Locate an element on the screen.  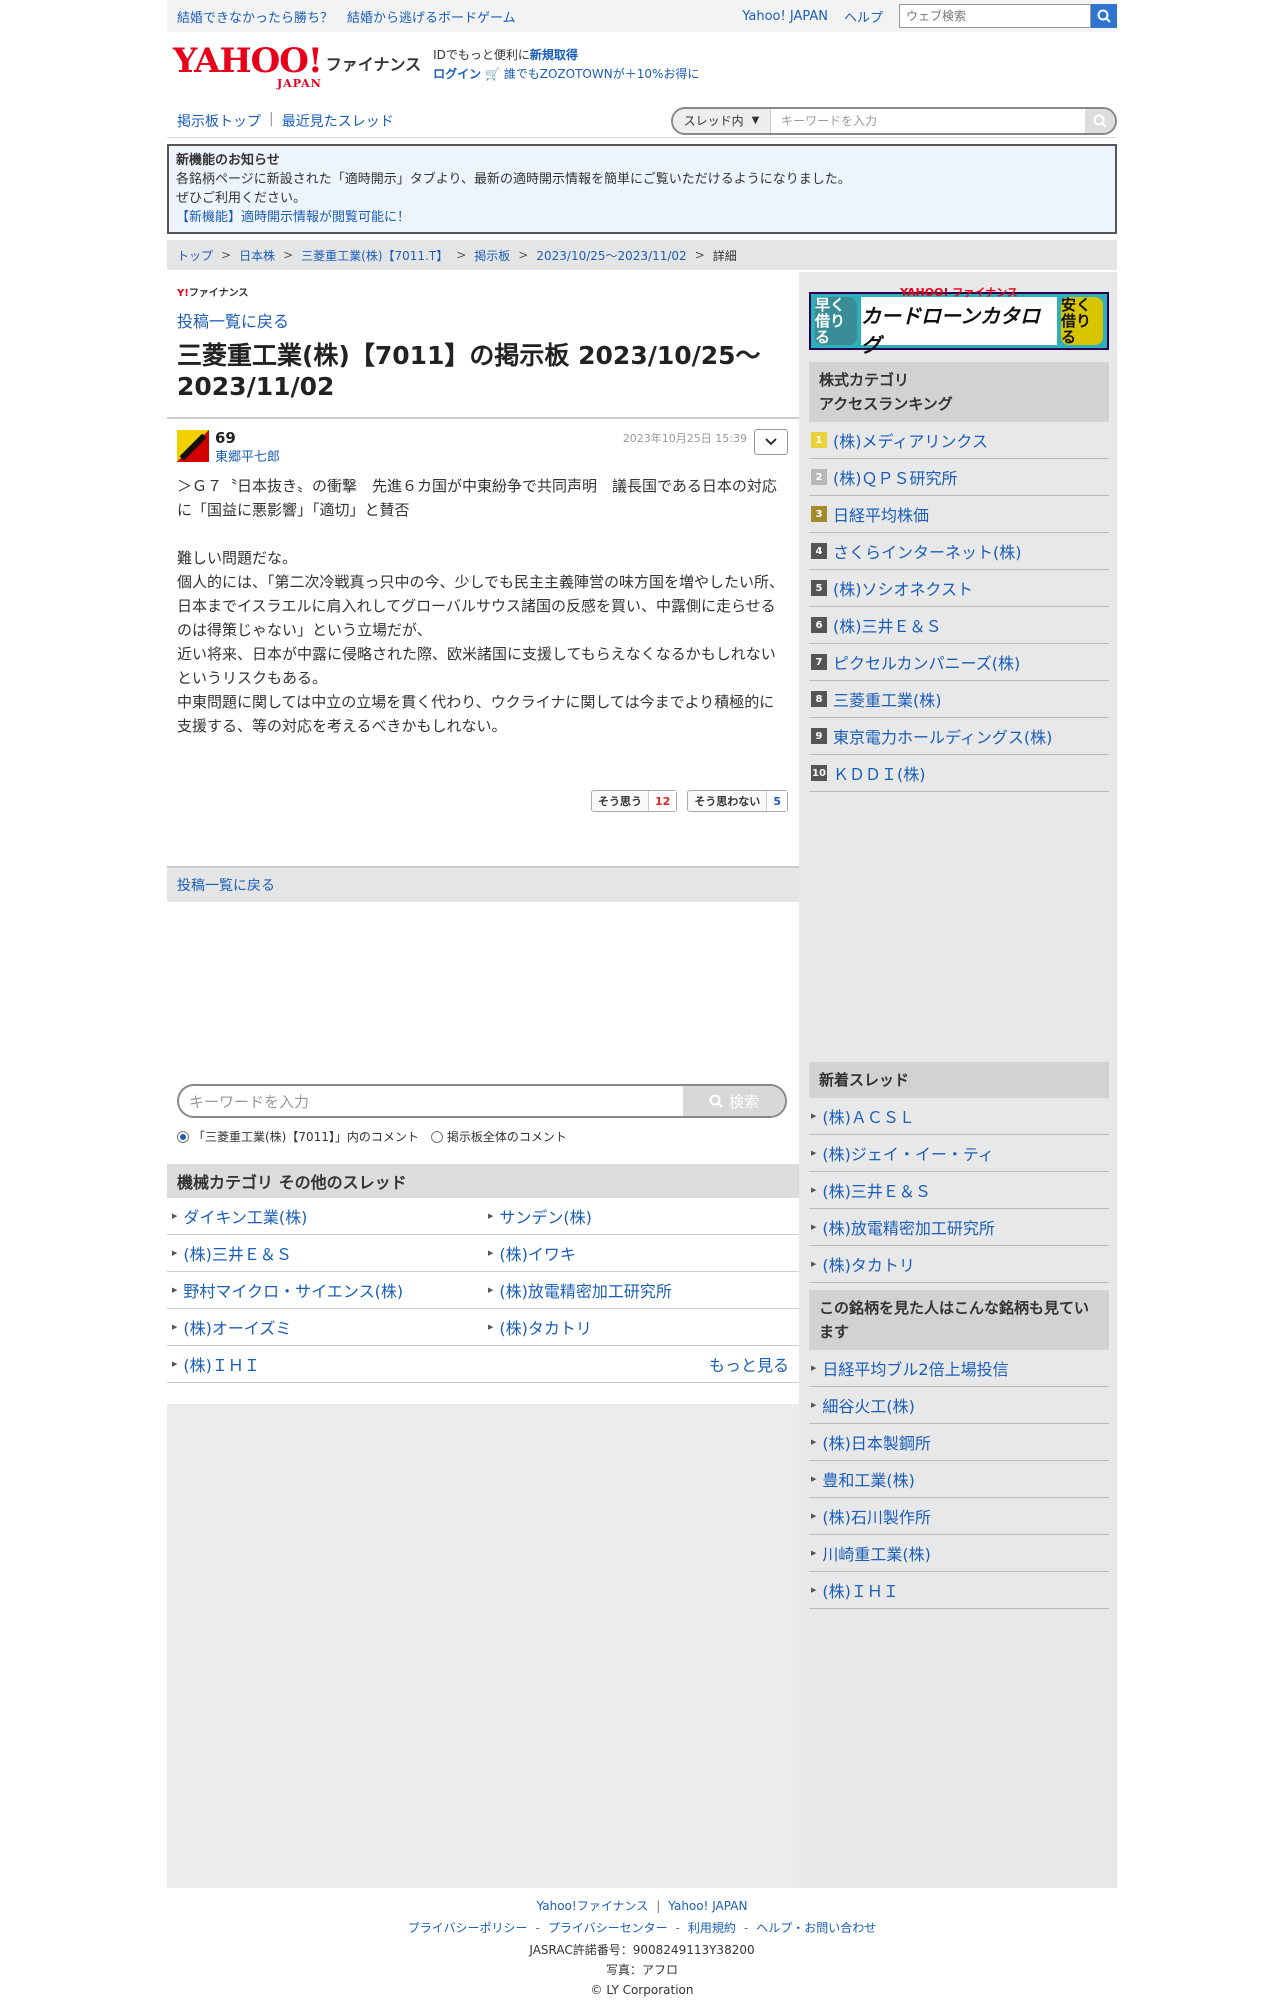
category-thread-link: 野村マイクロ・サイエンス(株) is located at coordinates (293, 1290).